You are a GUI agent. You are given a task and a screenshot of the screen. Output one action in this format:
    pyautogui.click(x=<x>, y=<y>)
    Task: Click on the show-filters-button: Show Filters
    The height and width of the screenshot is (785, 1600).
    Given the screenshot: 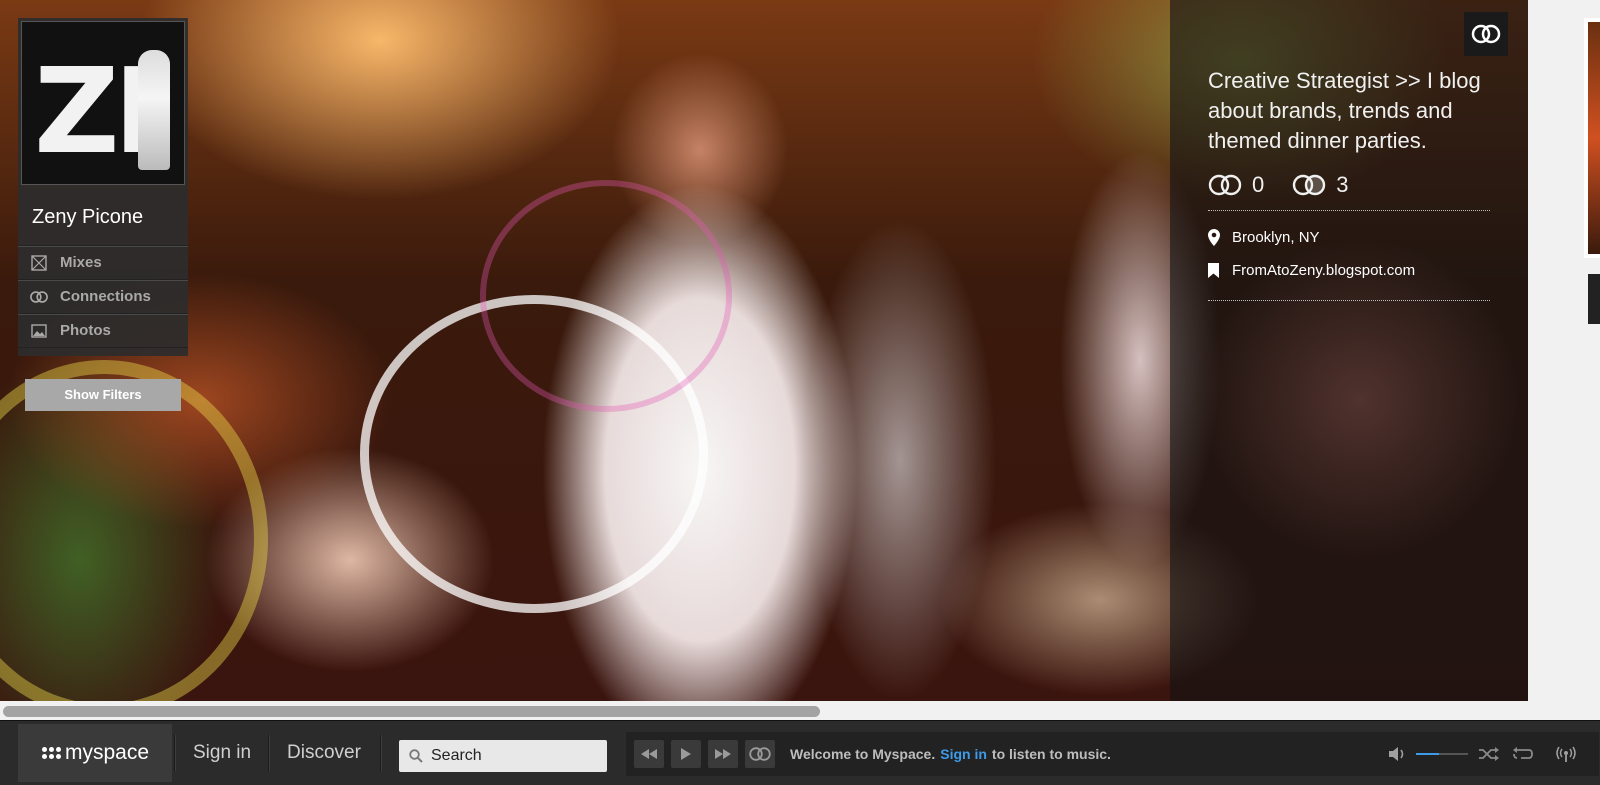 What is the action you would take?
    pyautogui.click(x=103, y=395)
    